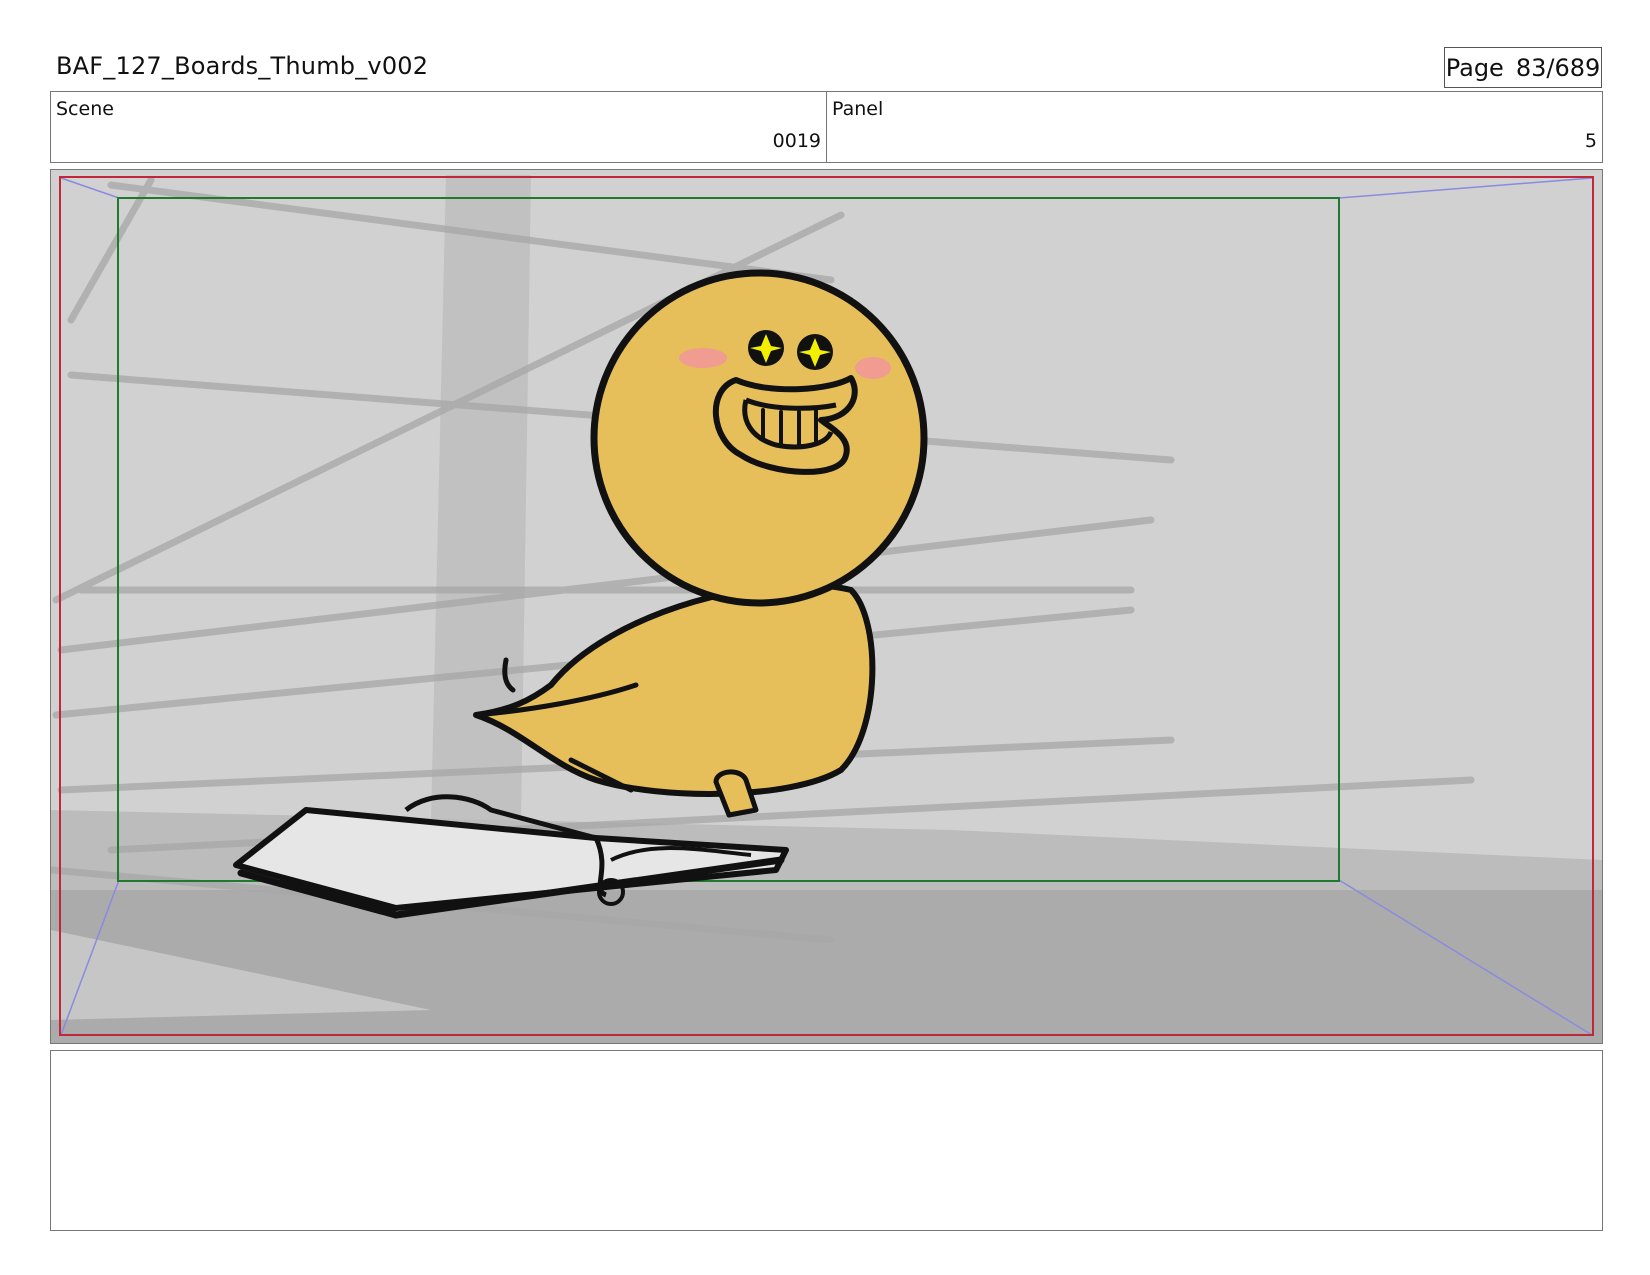 This screenshot has height=1275, width=1650. Describe the element at coordinates (703, 358) in the screenshot. I see `left-cheek-blush` at that location.